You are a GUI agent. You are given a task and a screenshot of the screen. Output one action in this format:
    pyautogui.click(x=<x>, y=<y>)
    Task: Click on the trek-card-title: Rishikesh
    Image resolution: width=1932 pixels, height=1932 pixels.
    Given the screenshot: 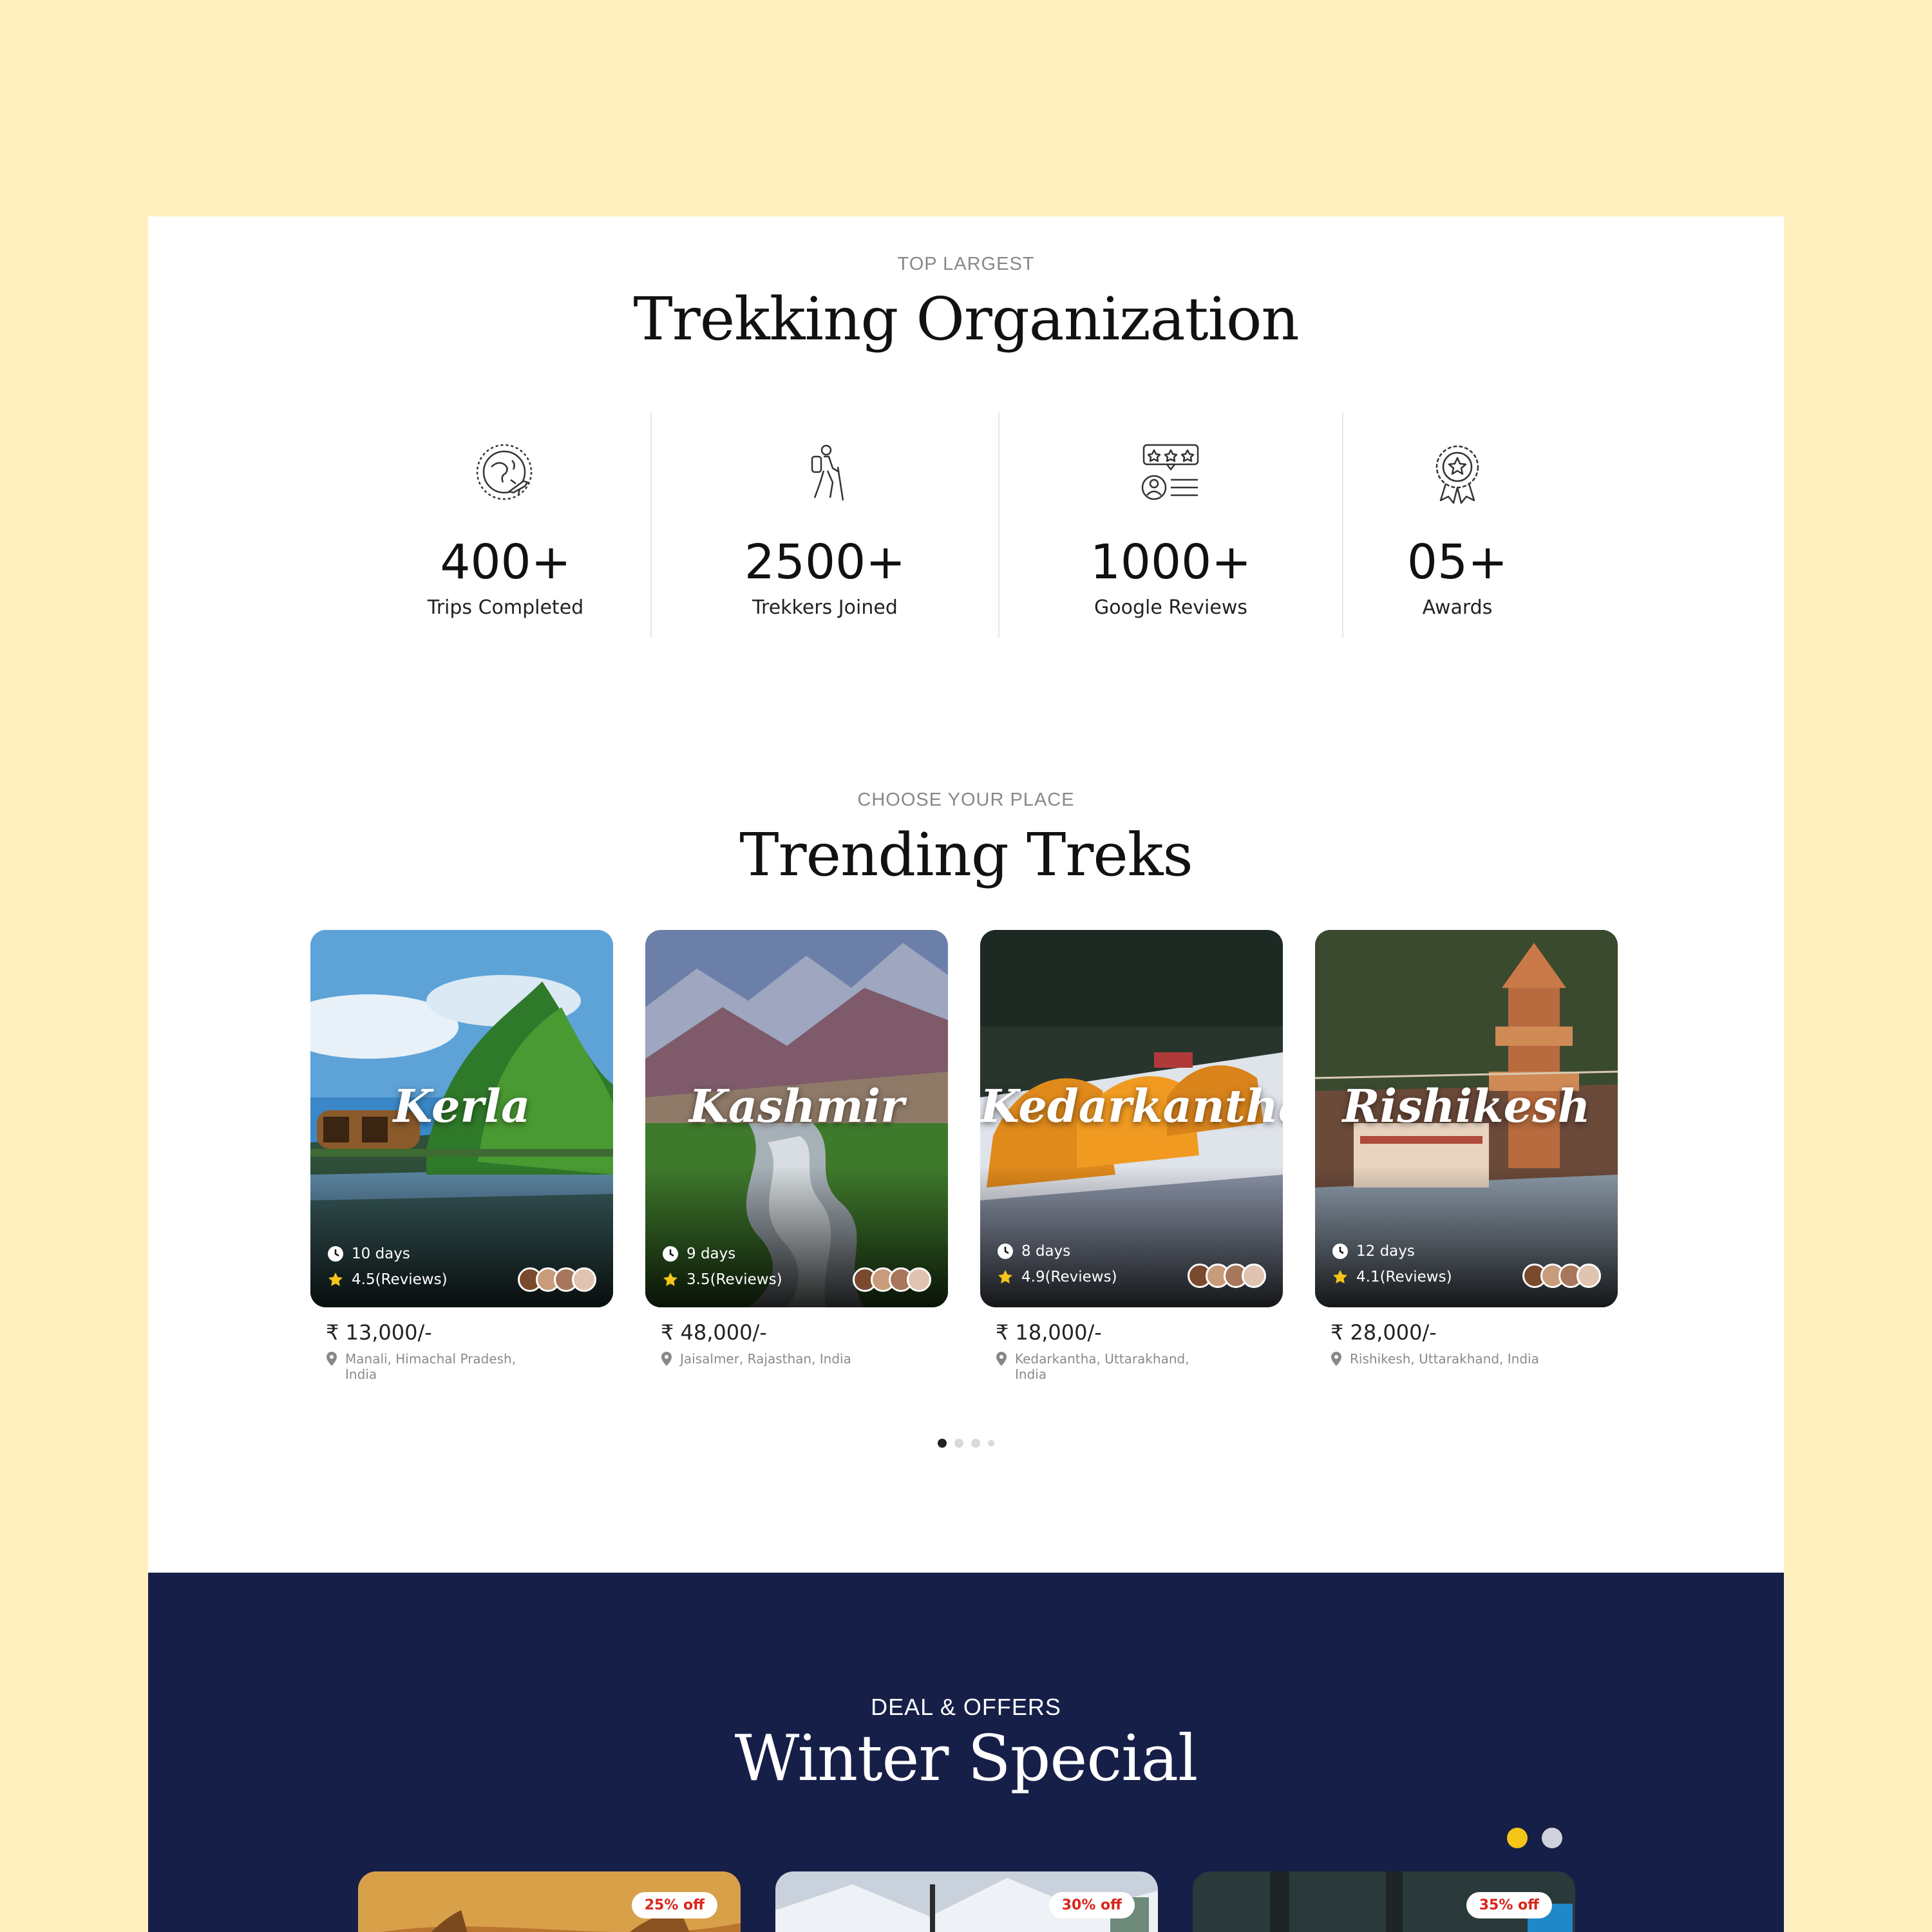 What is the action you would take?
    pyautogui.click(x=1467, y=1106)
    